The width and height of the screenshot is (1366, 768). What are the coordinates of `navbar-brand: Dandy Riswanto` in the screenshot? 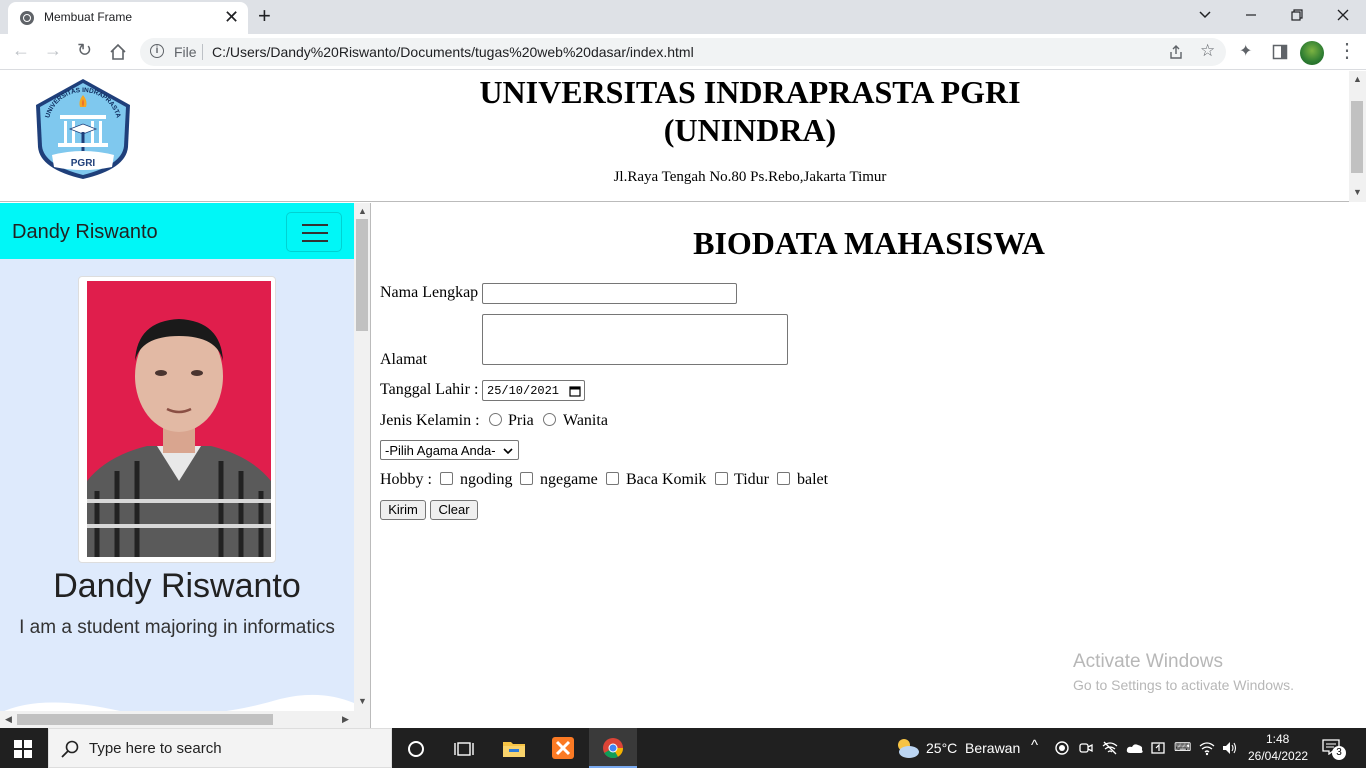 It's located at (85, 232).